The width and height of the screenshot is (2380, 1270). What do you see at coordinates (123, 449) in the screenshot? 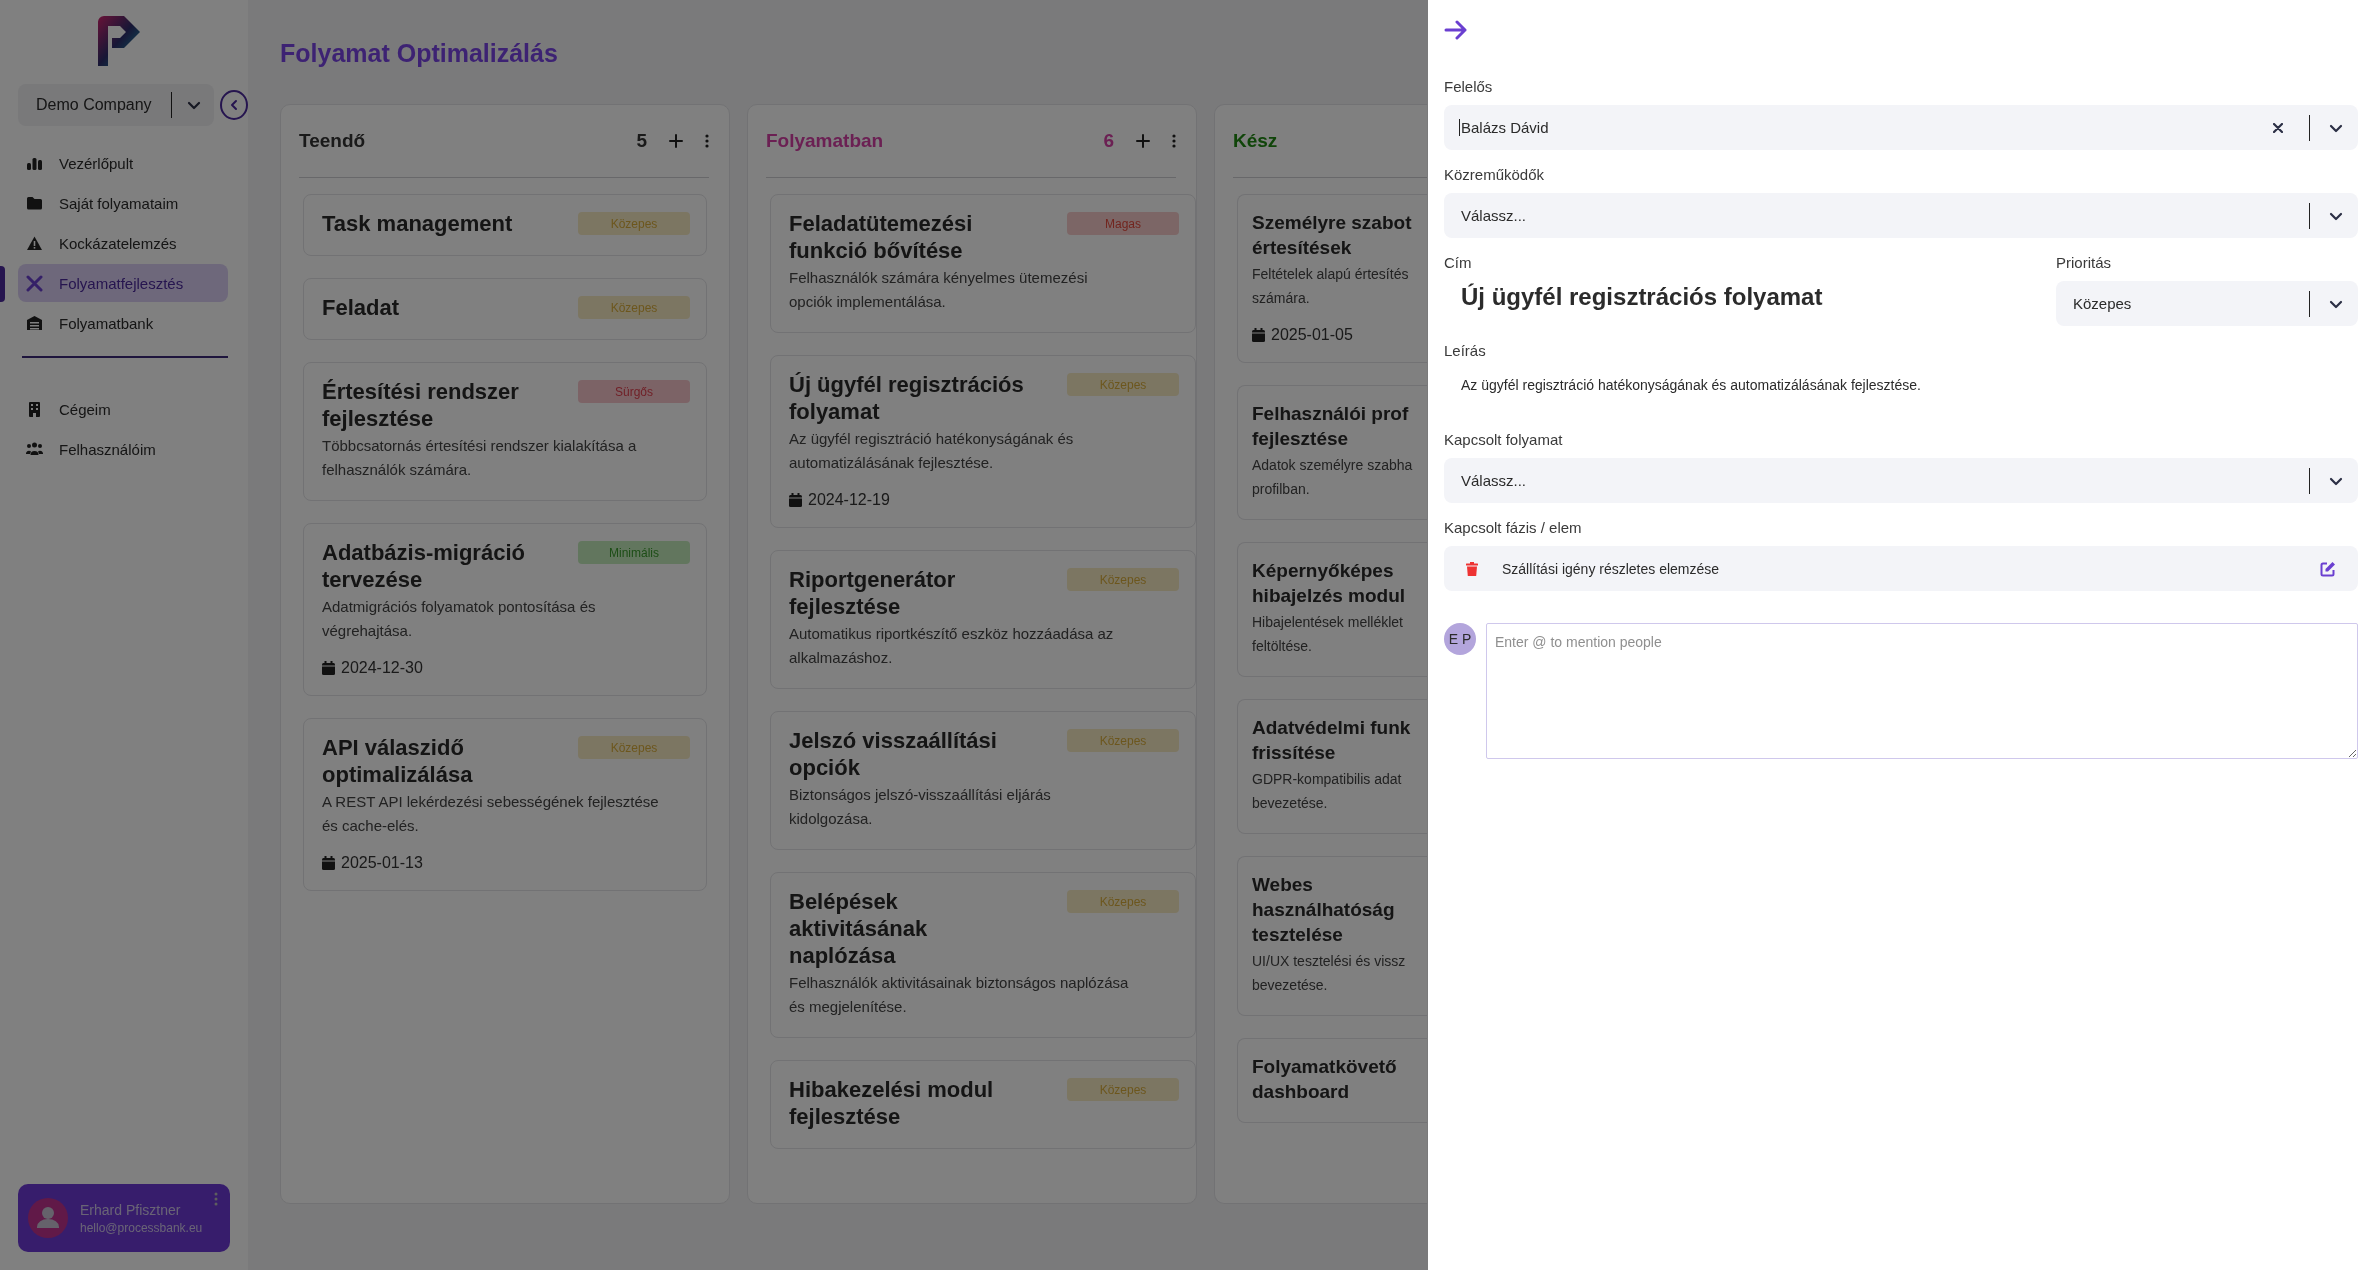
I see `nav-item: Felhasználóim` at bounding box center [123, 449].